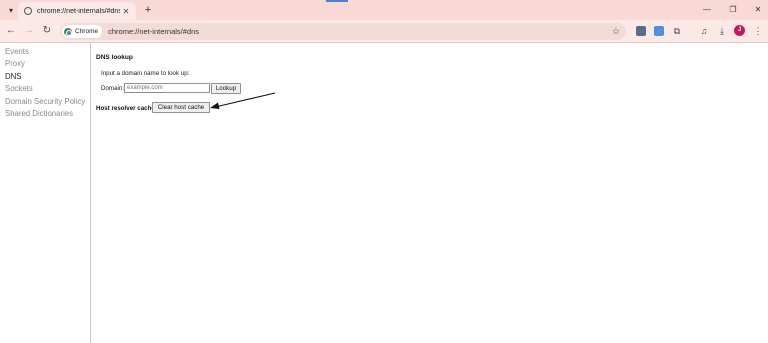 This screenshot has height=343, width=768. What do you see at coordinates (758, 31) in the screenshot?
I see `menu-icon: ⋮` at bounding box center [758, 31].